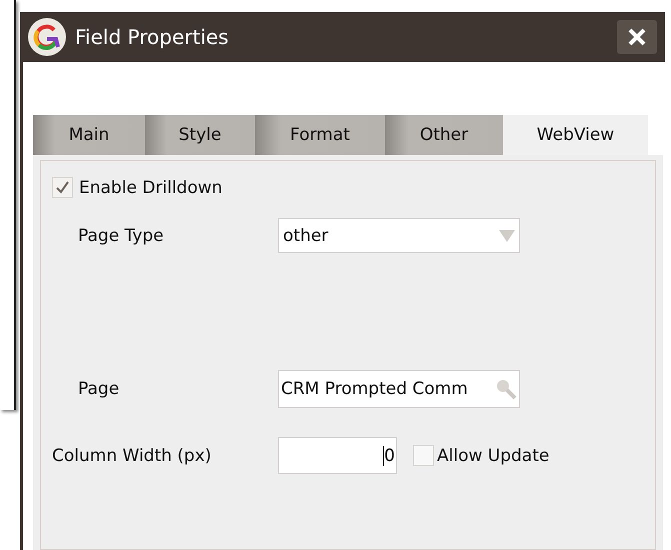 This screenshot has height=550, width=671. What do you see at coordinates (121, 236) in the screenshot?
I see `field-label: Page Type` at bounding box center [121, 236].